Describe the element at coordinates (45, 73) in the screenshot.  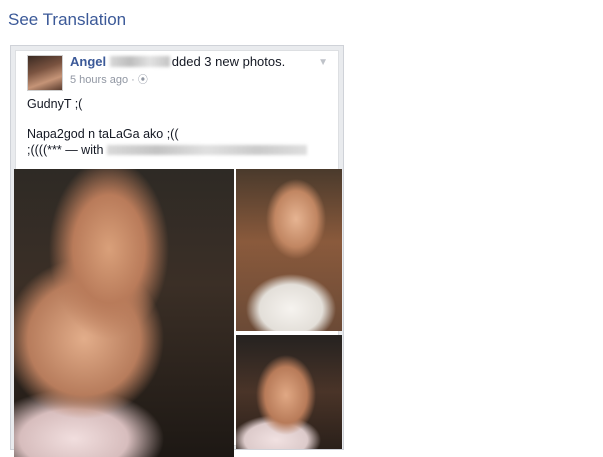
I see `avatar` at that location.